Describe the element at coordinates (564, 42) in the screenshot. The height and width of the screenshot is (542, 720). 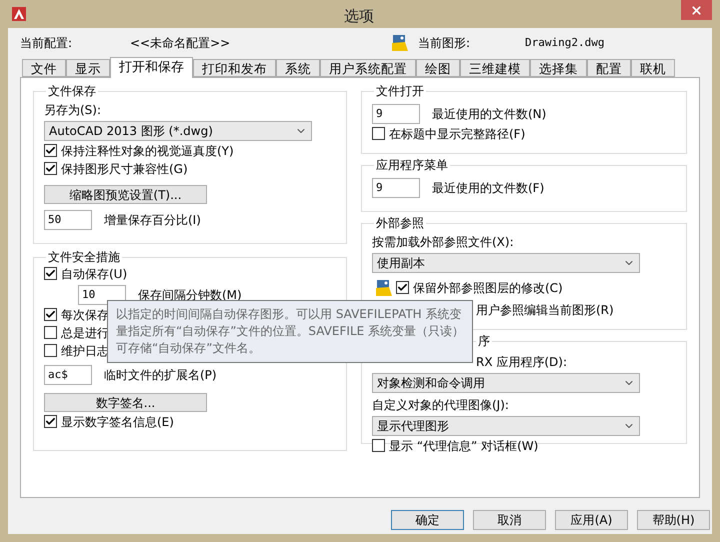
I see `drawing-name: Drawing2.dwg` at that location.